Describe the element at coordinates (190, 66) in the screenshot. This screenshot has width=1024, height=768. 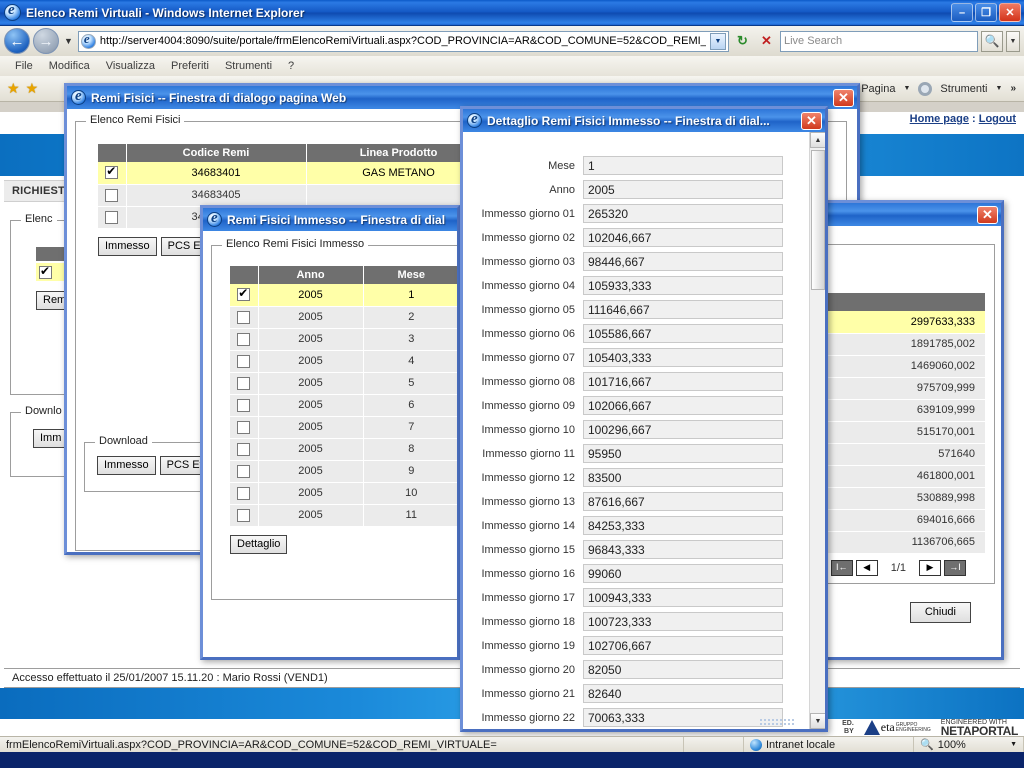
I see `menu-preferiti: Preferiti` at that location.